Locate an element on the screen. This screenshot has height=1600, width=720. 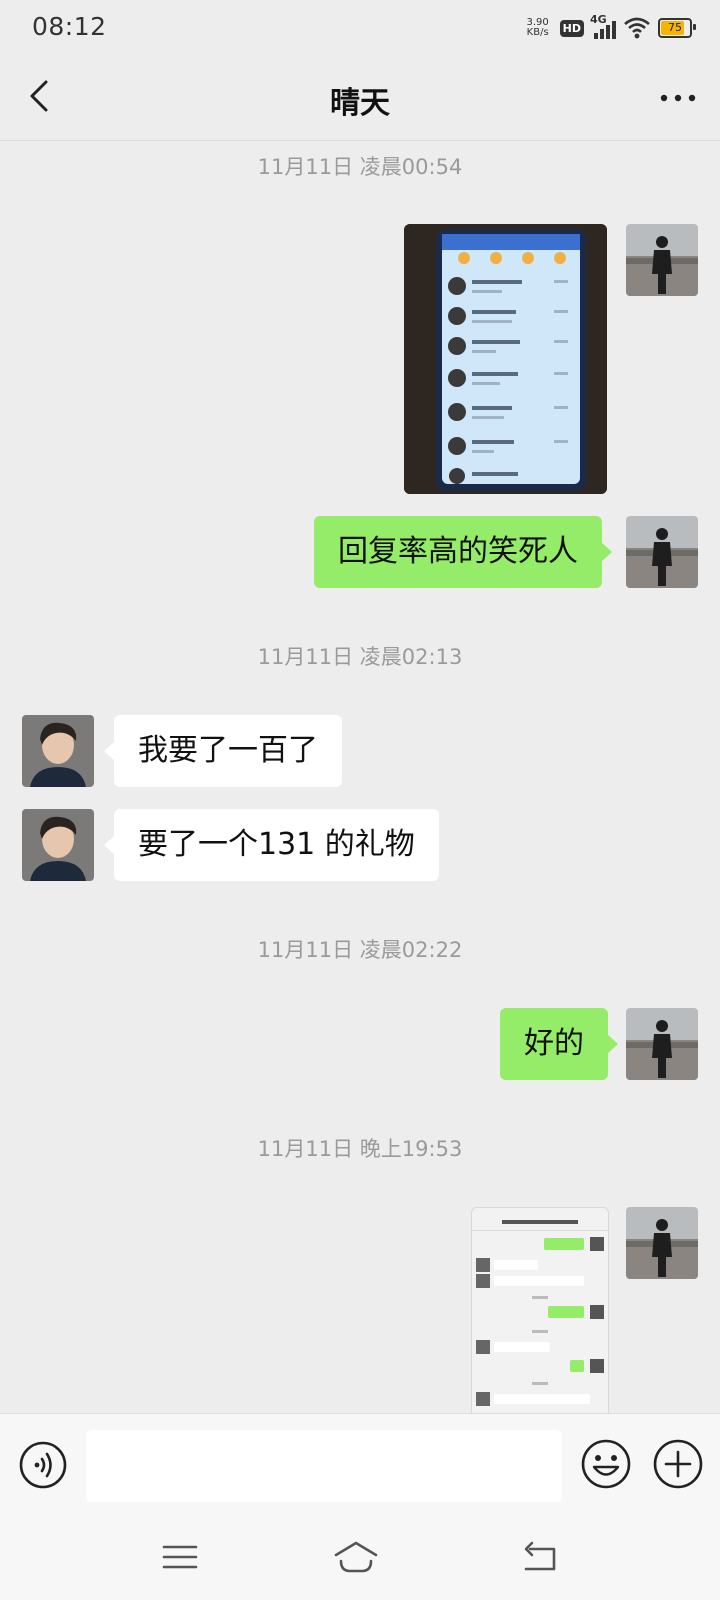
back-nav-icon is located at coordinates (540, 1557).